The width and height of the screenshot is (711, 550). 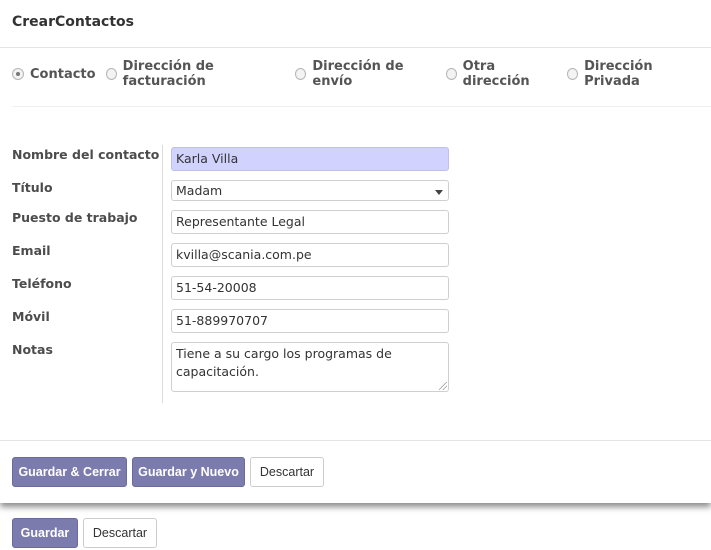 What do you see at coordinates (162, 274) in the screenshot?
I see `label-column-divider` at bounding box center [162, 274].